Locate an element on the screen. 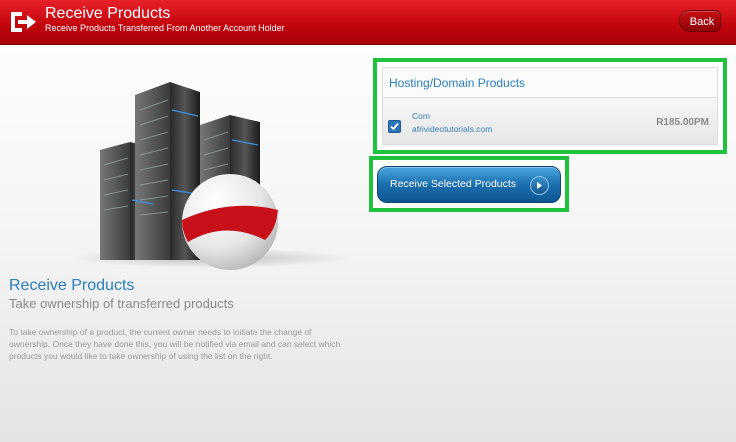  receive-selected-products-button: Receive Selected Products is located at coordinates (469, 184).